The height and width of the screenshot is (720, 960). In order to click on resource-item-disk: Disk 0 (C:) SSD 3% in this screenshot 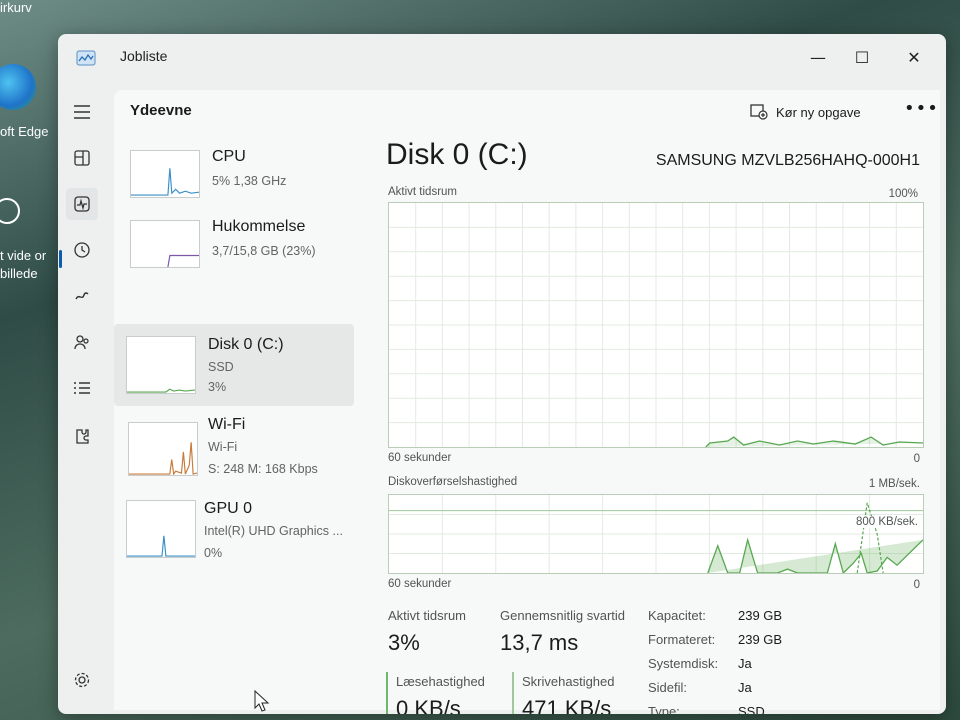, I will do `click(234, 365)`.